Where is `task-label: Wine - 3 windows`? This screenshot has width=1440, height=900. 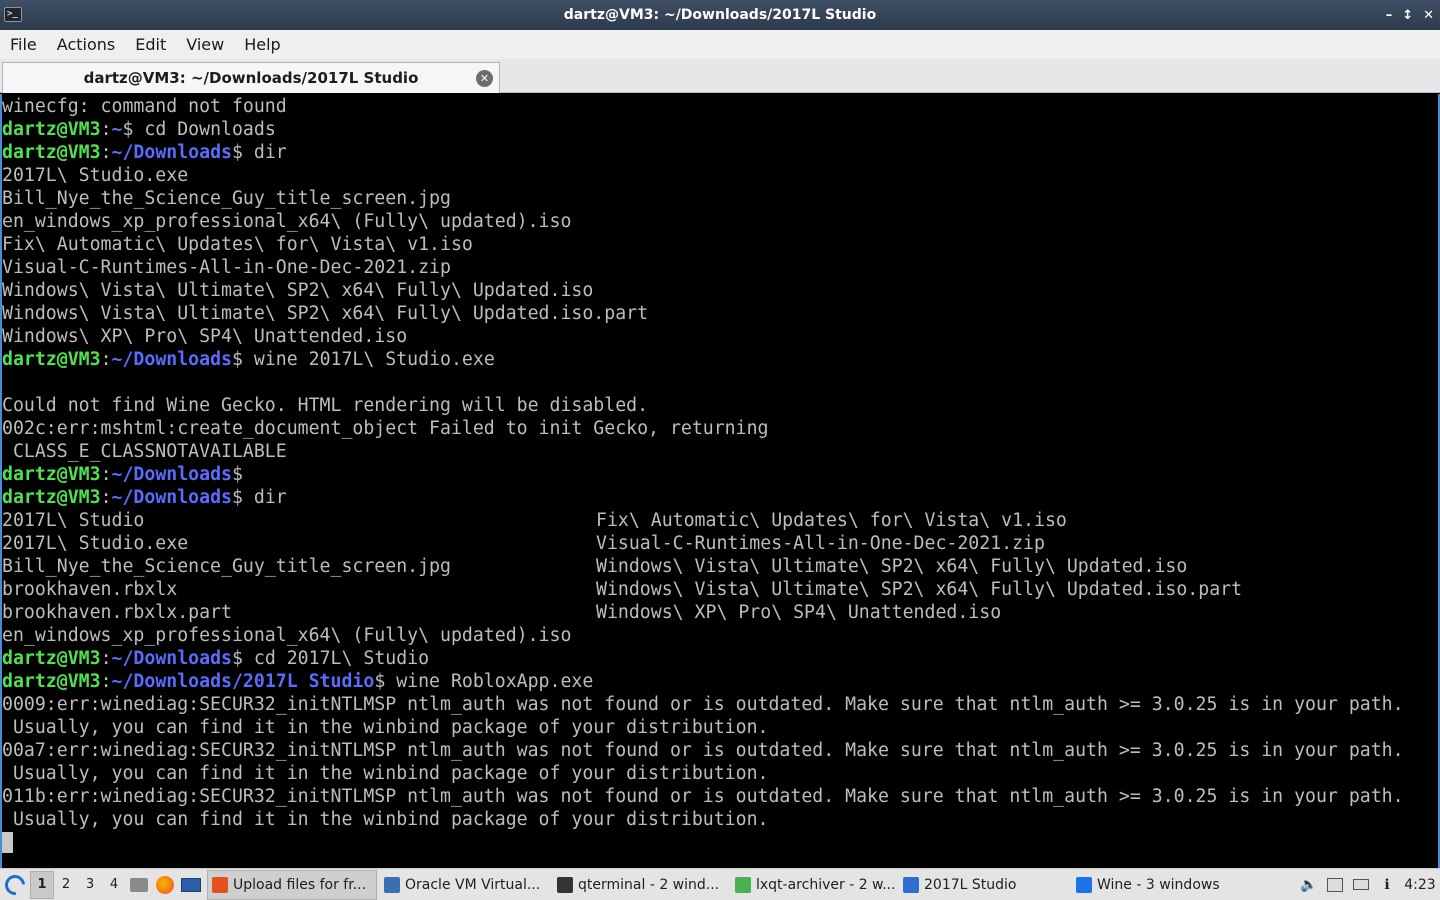 task-label: Wine - 3 windows is located at coordinates (1158, 884).